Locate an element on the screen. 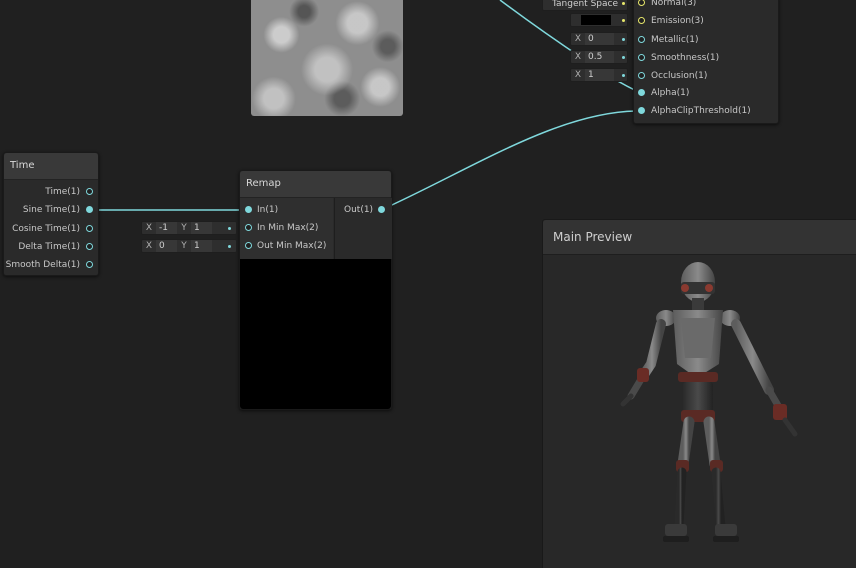  emission-color-swatch is located at coordinates (596, 20).